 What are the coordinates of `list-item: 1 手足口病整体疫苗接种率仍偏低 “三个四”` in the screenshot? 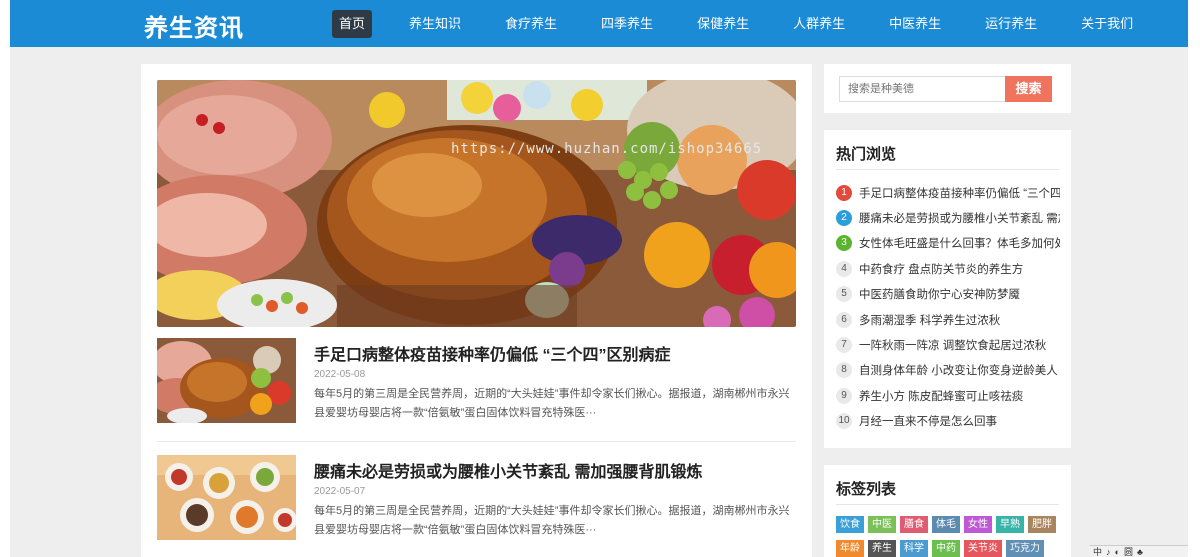 It's located at (948, 192).